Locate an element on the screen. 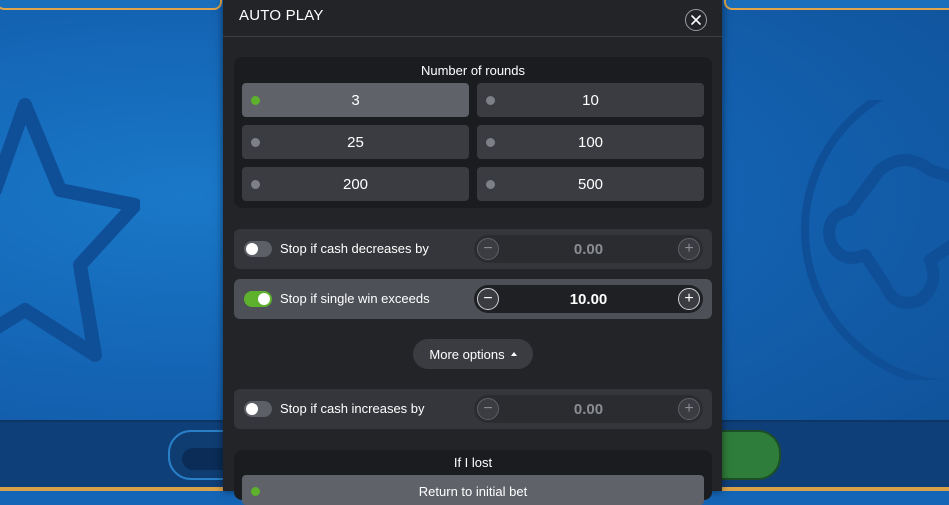  rounds-label: Number of rounds is located at coordinates (473, 70).